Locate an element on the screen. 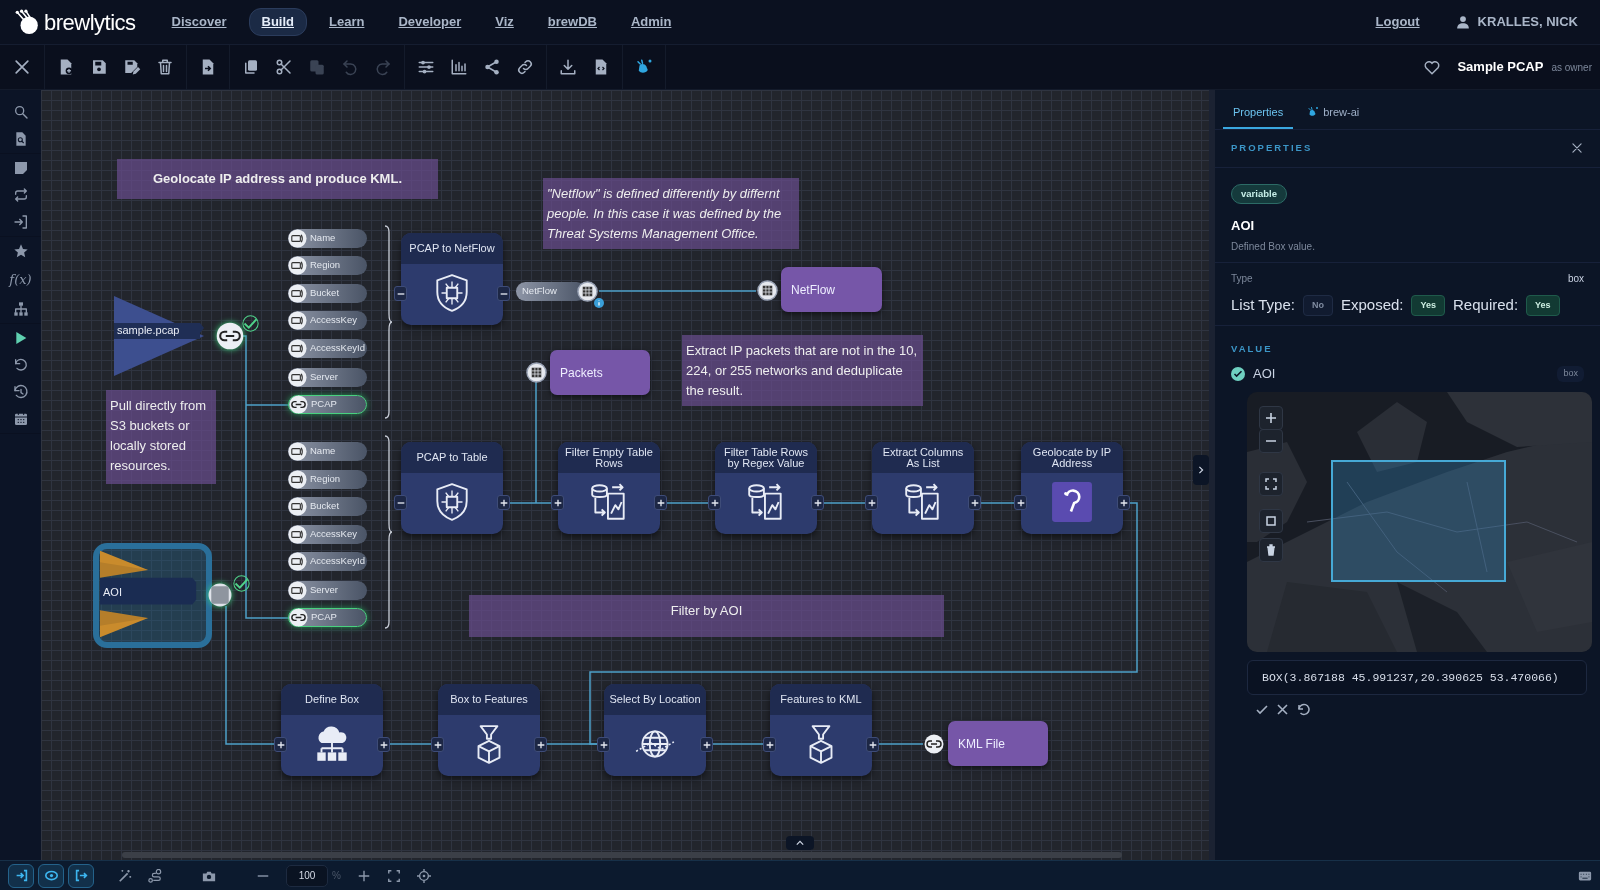 This screenshot has height=890, width=1600. panel-tab: brew-ai is located at coordinates (1333, 113).